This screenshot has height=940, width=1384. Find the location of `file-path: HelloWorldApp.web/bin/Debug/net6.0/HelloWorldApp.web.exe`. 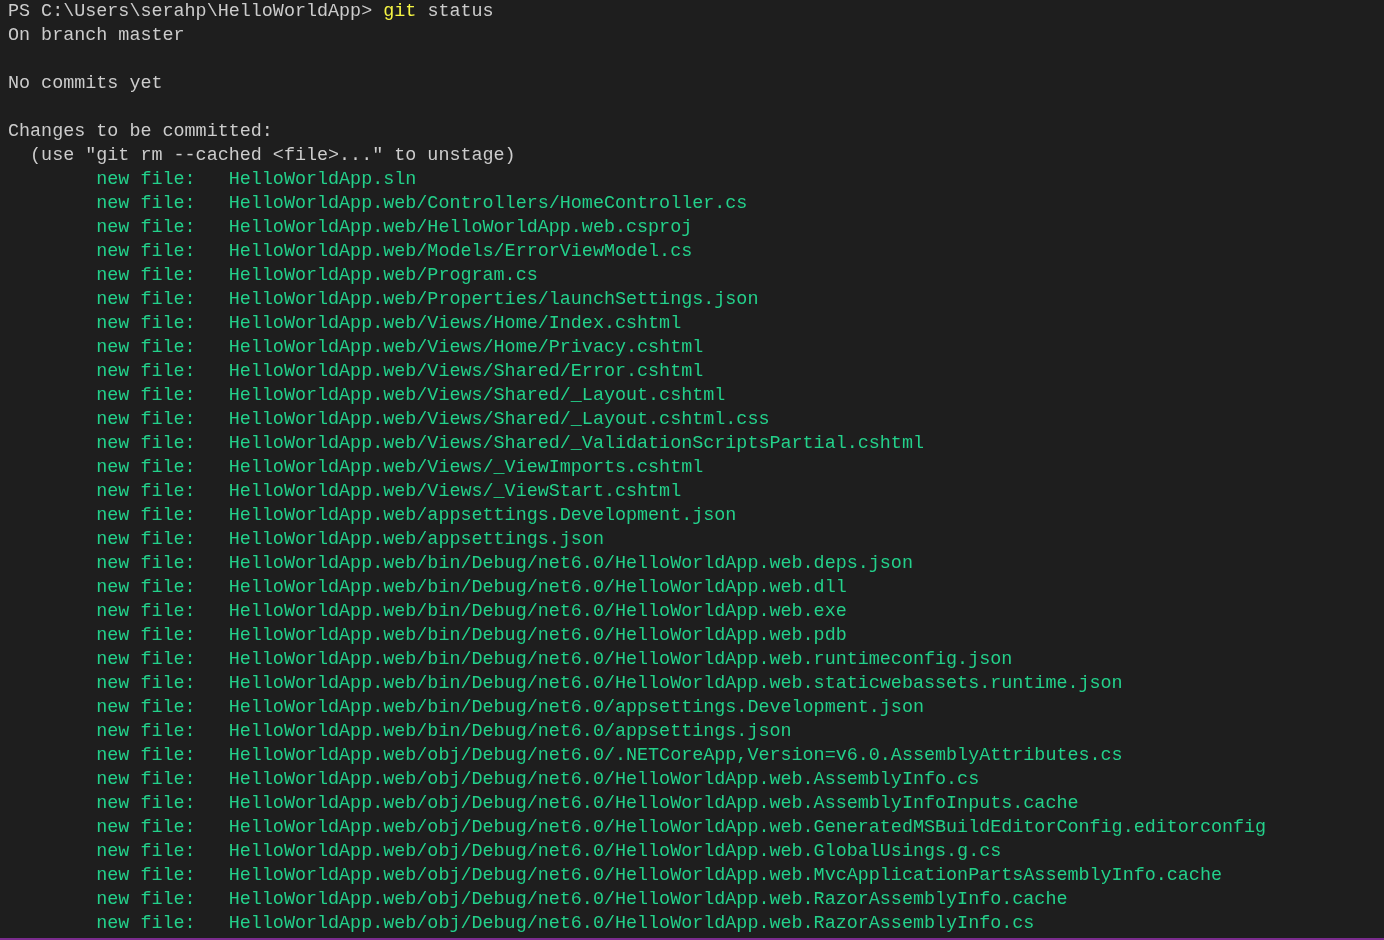

file-path: HelloWorldApp.web/bin/Debug/net6.0/HelloWorldApp.web.exe is located at coordinates (537, 612).